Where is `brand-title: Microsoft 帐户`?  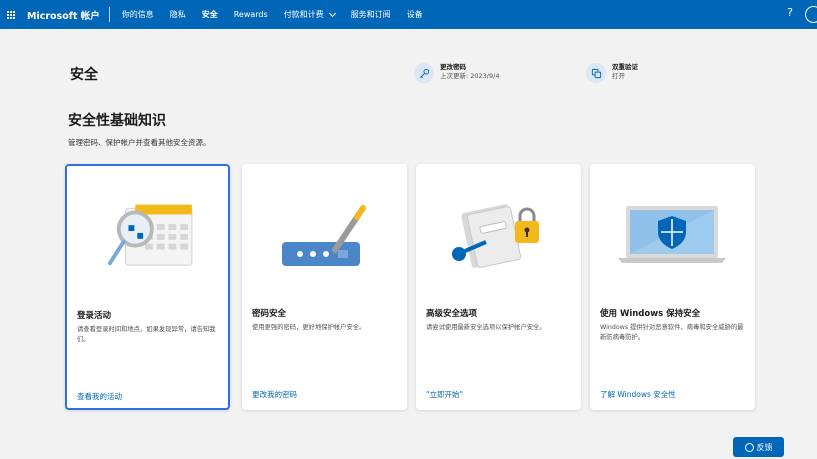 brand-title: Microsoft 帐户 is located at coordinates (63, 15).